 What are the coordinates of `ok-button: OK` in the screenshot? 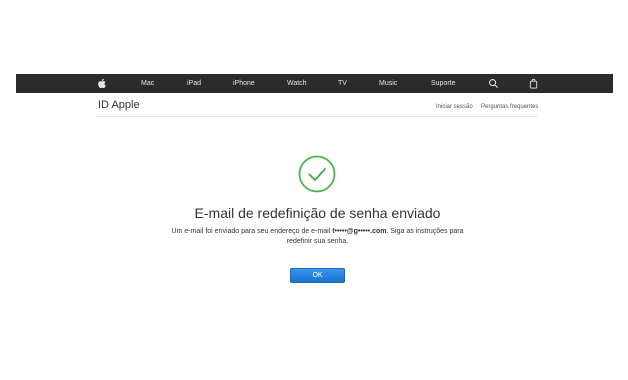 It's located at (317, 275).